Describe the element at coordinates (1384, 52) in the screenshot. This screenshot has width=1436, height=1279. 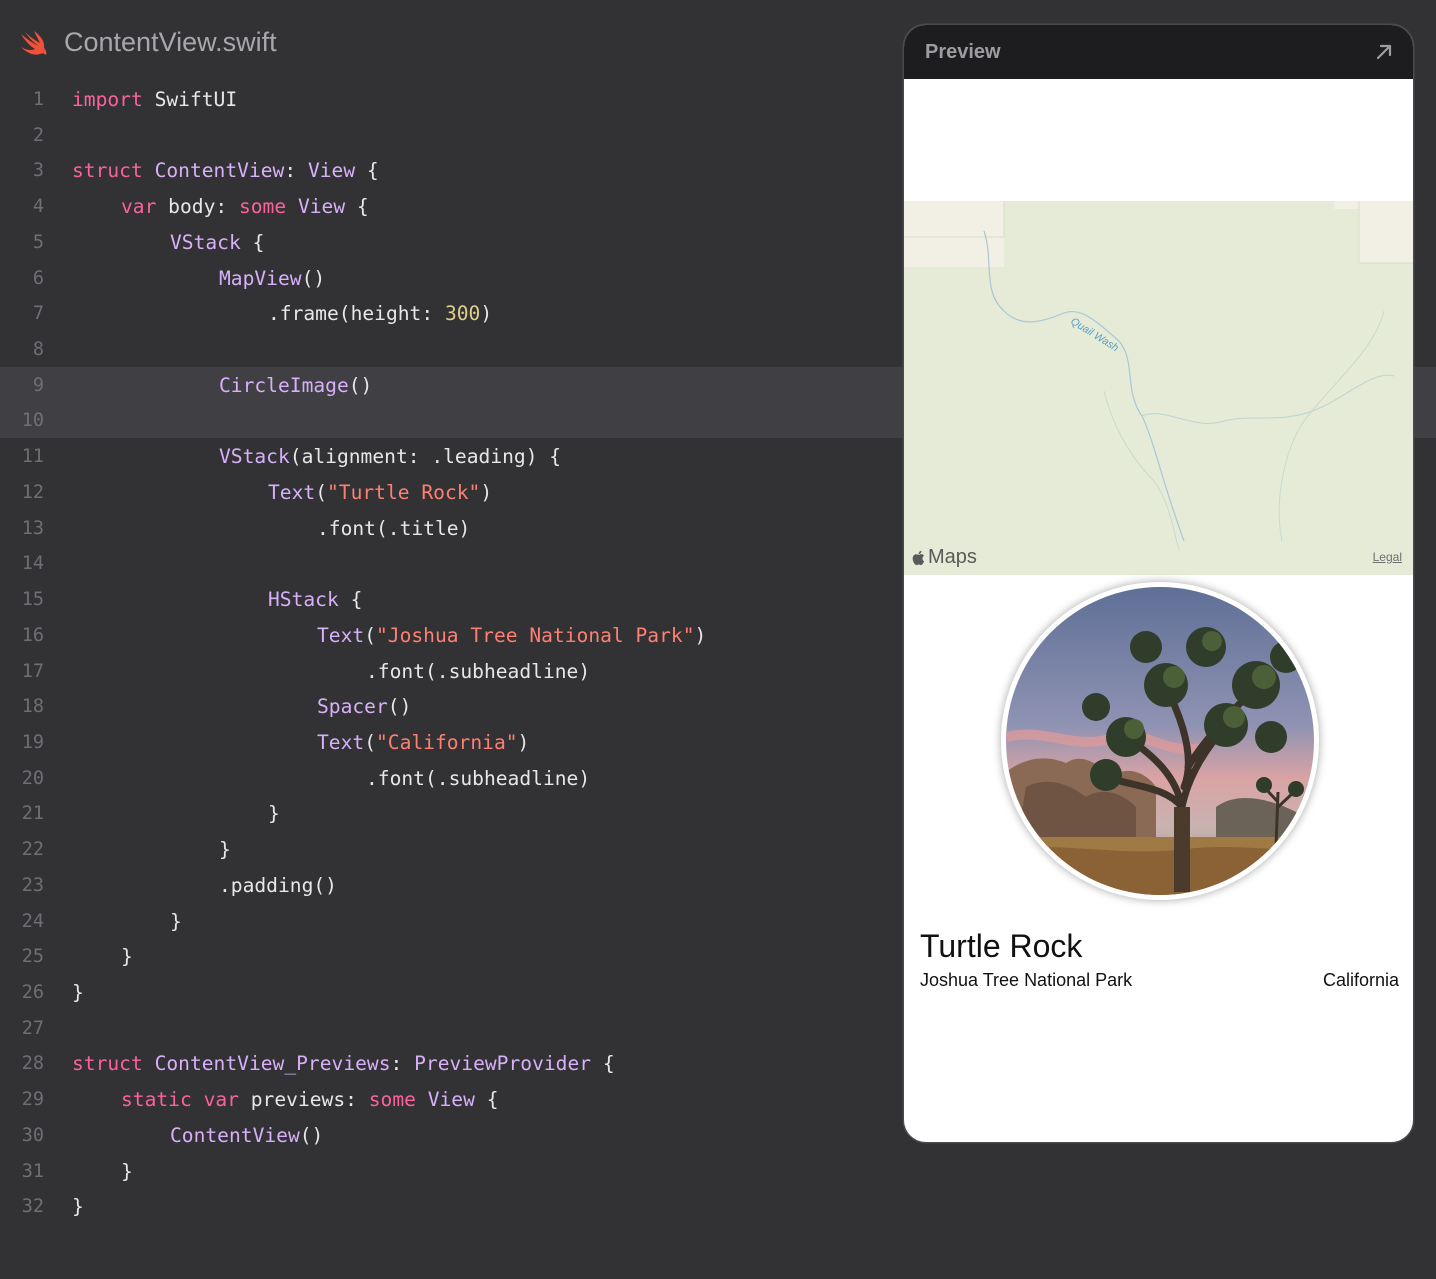
I see `arrow-up-right-icon` at that location.